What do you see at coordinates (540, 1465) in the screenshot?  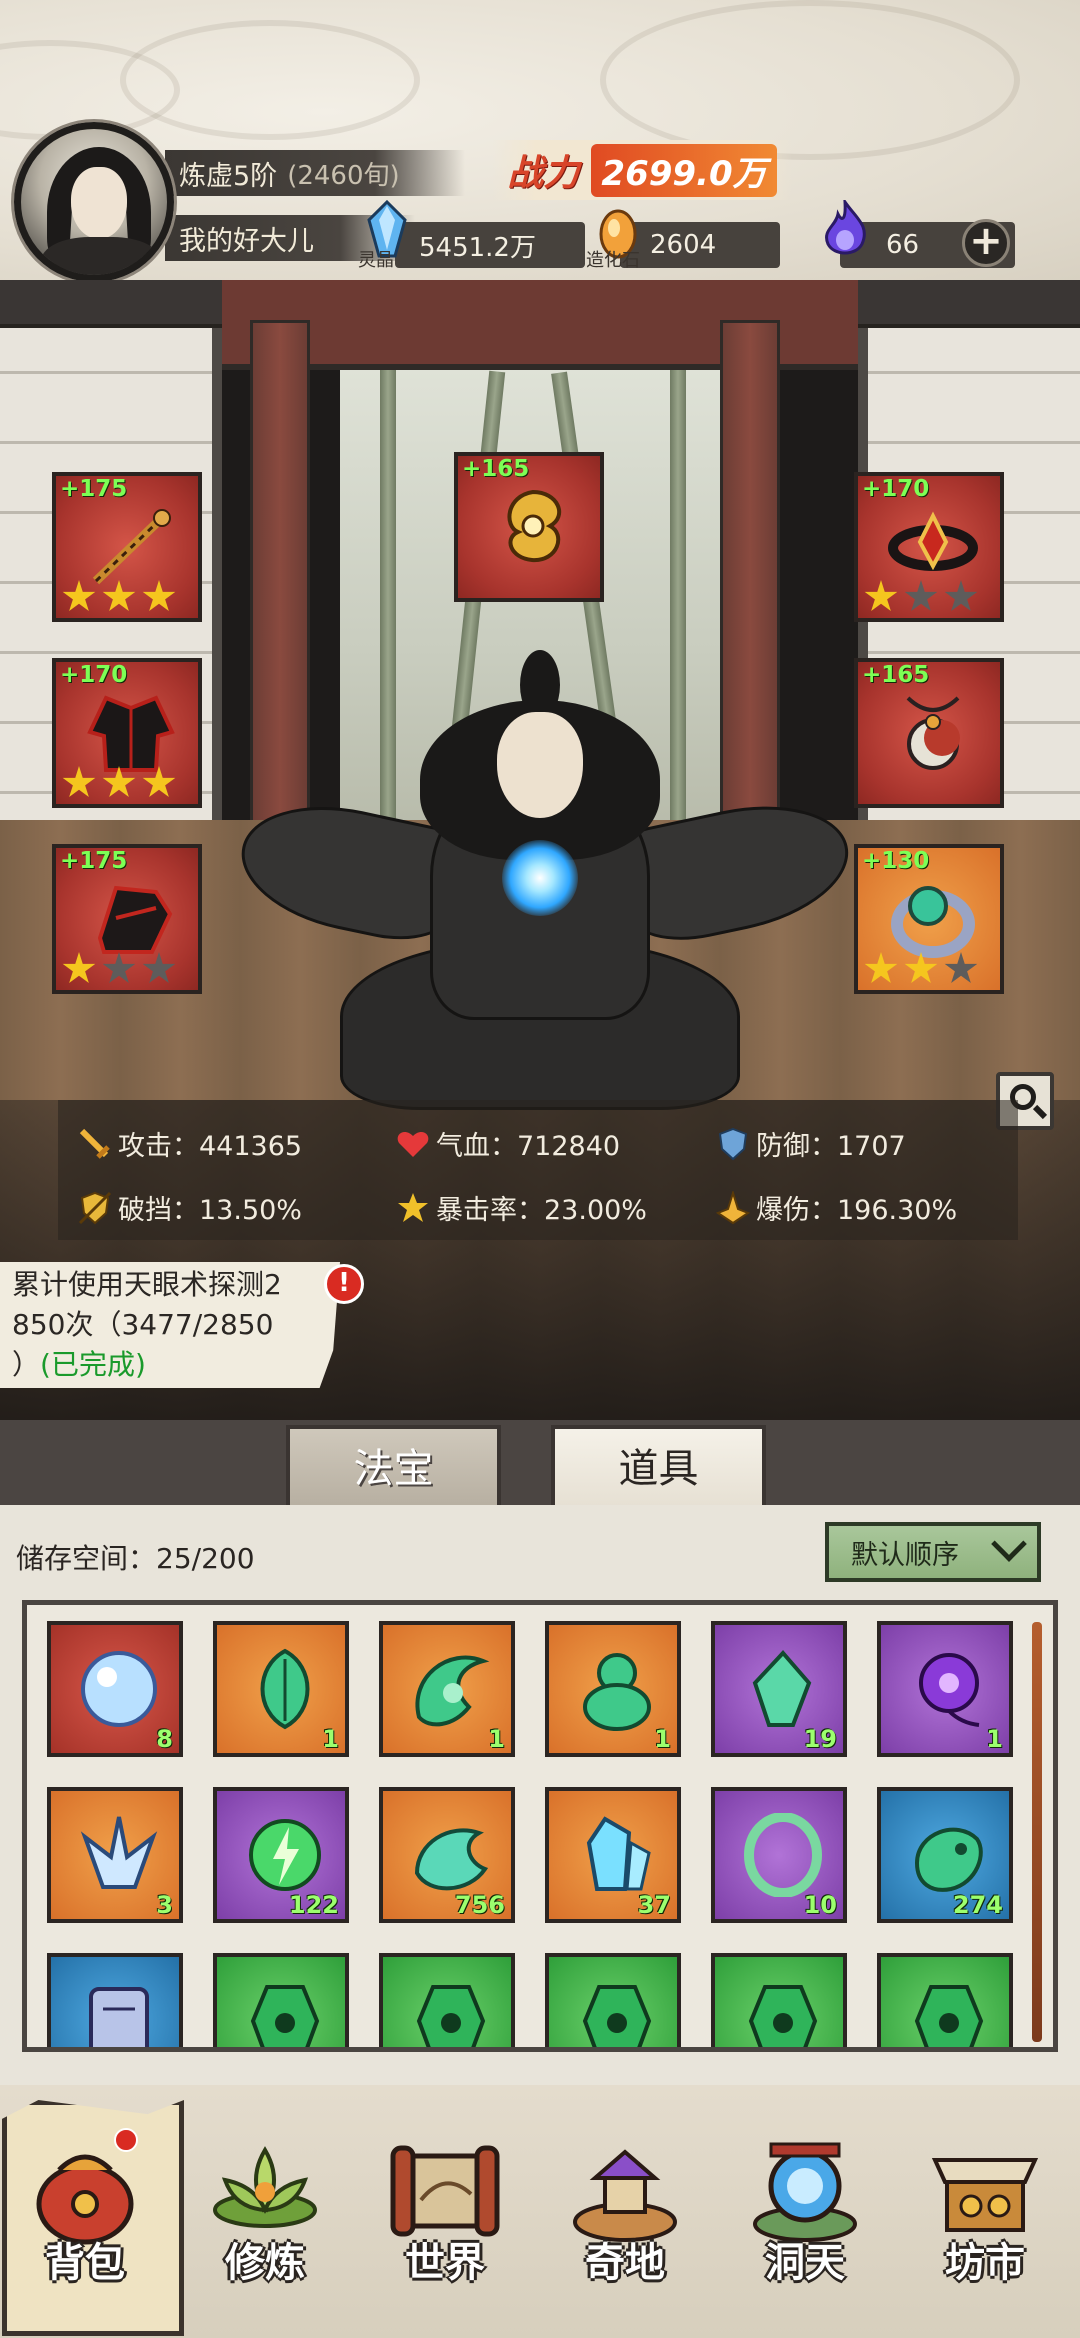 I see `tab-bar` at bounding box center [540, 1465].